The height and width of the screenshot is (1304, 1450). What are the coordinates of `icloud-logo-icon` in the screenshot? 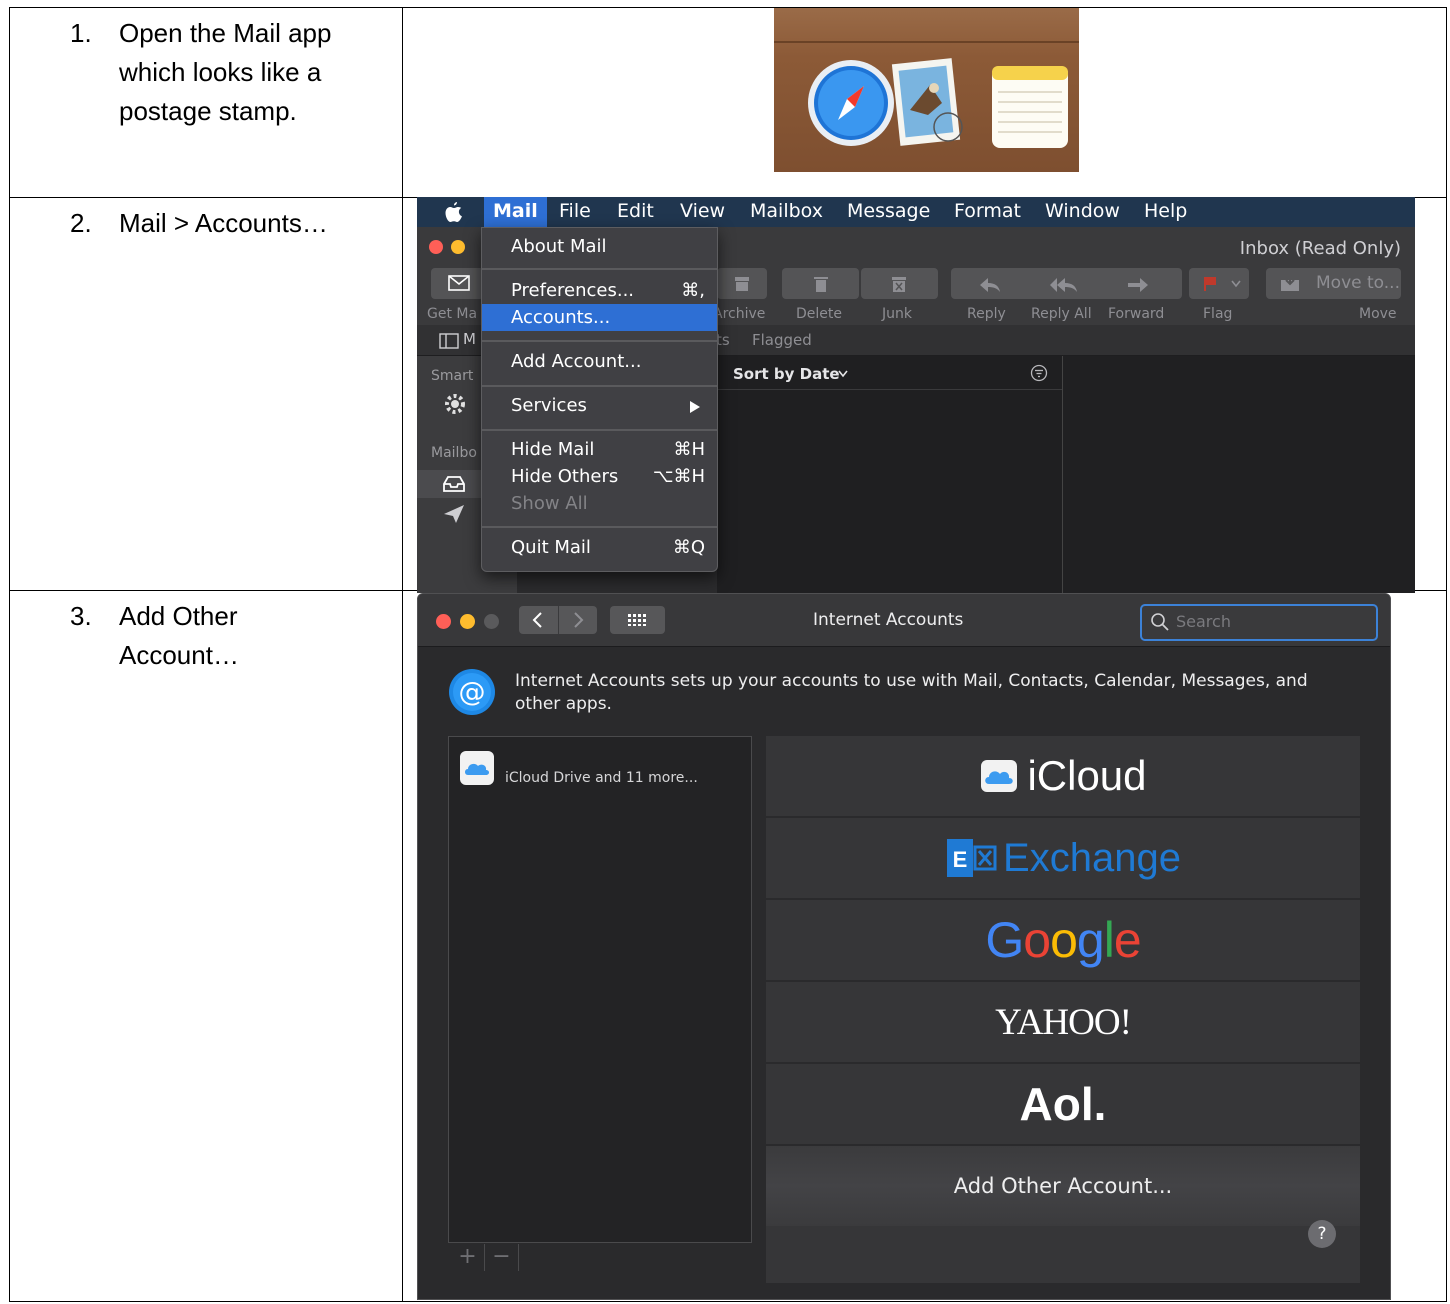 It's located at (999, 776).